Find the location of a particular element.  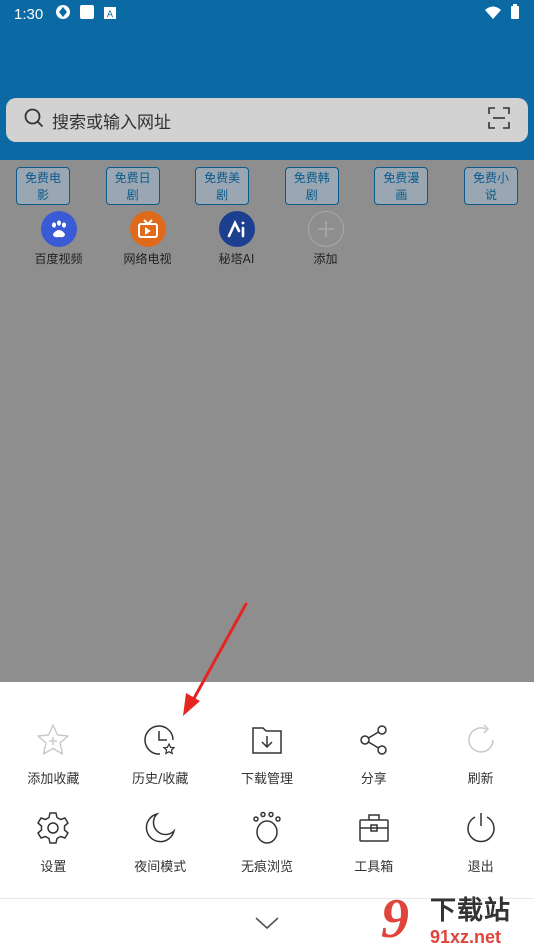

menu-label: 分享 is located at coordinates (373, 779).